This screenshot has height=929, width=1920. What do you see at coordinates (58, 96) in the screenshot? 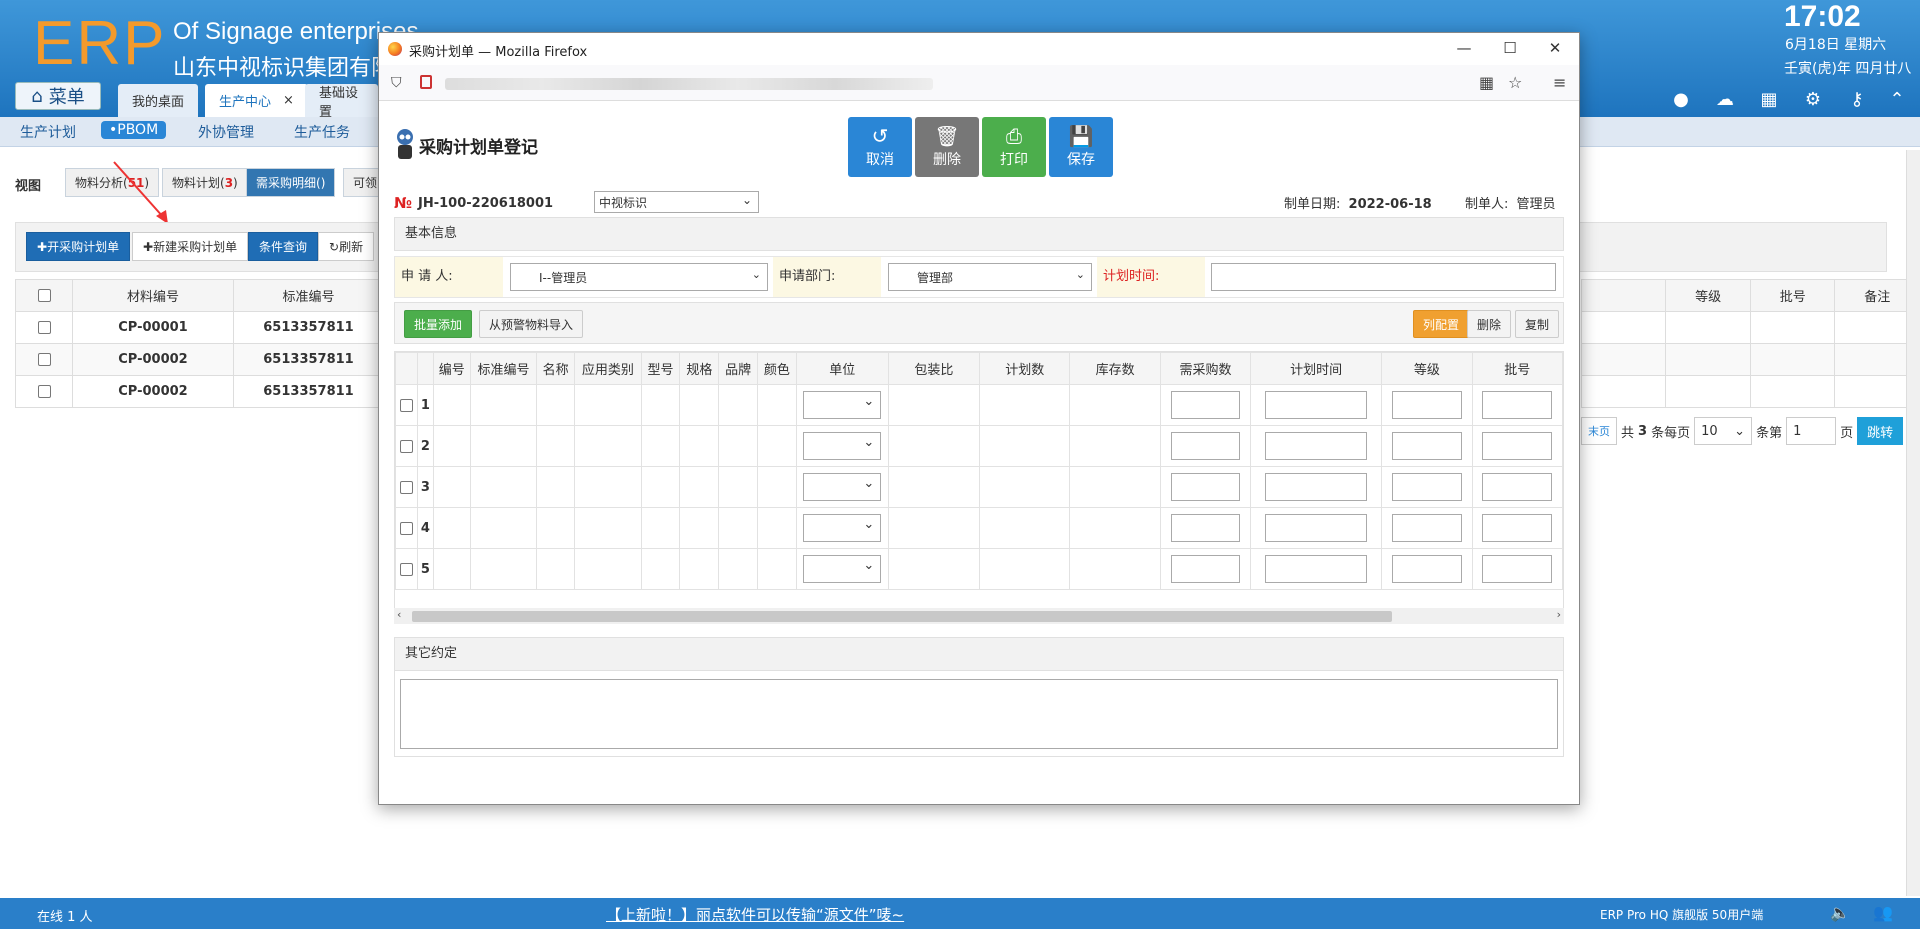
I see `menu-button: ⌂ 菜单` at bounding box center [58, 96].